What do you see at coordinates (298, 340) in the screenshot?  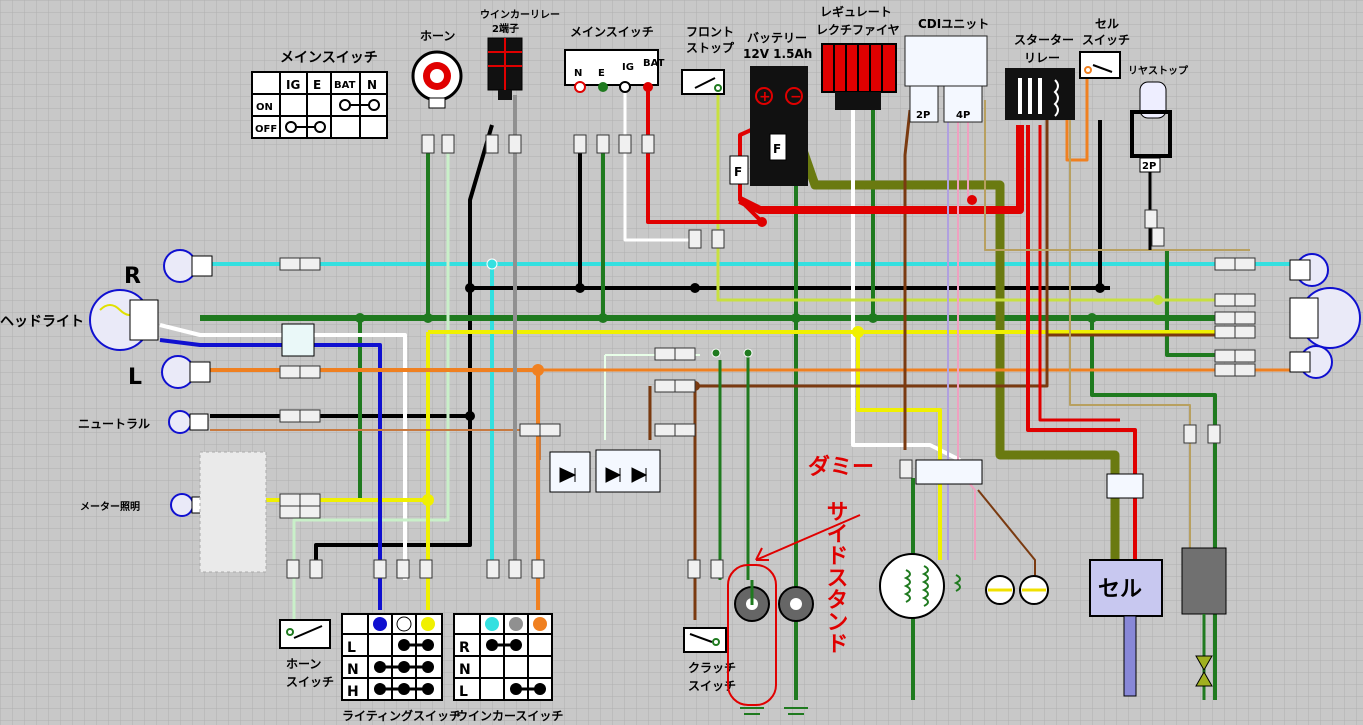 I see `headlight-joint` at bounding box center [298, 340].